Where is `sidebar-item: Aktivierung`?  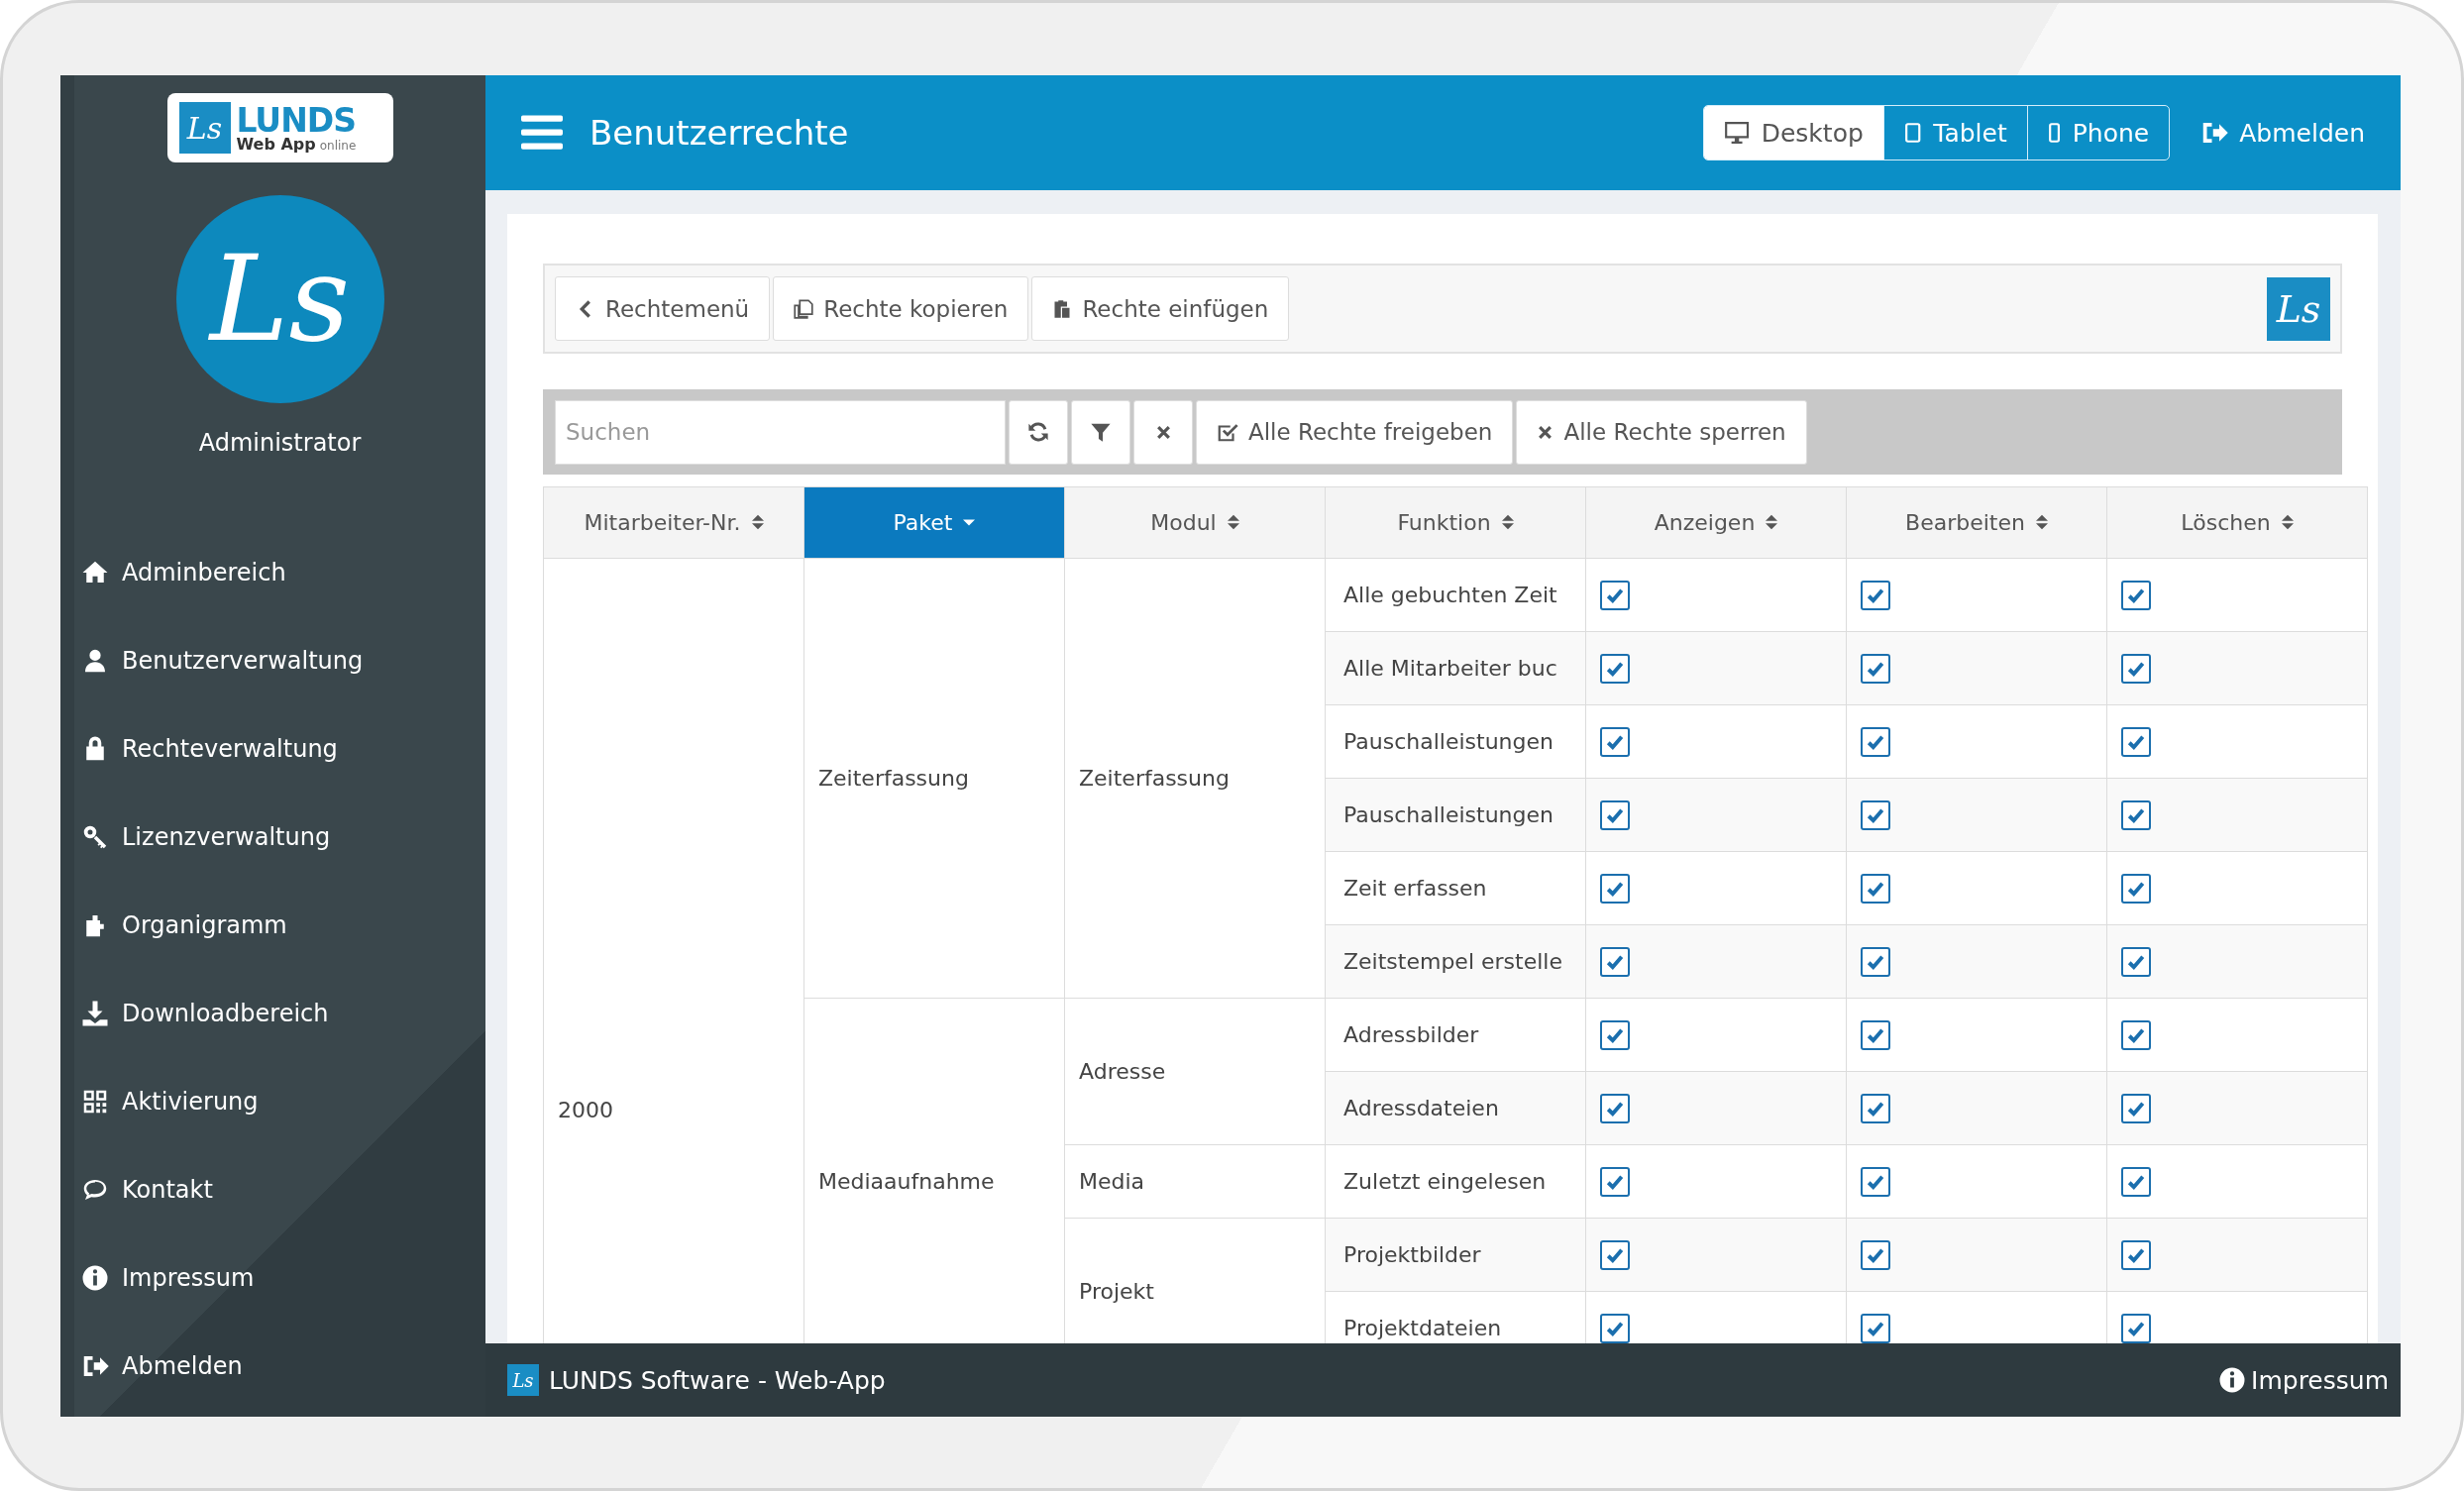
sidebar-item: Aktivierung is located at coordinates (282, 1101).